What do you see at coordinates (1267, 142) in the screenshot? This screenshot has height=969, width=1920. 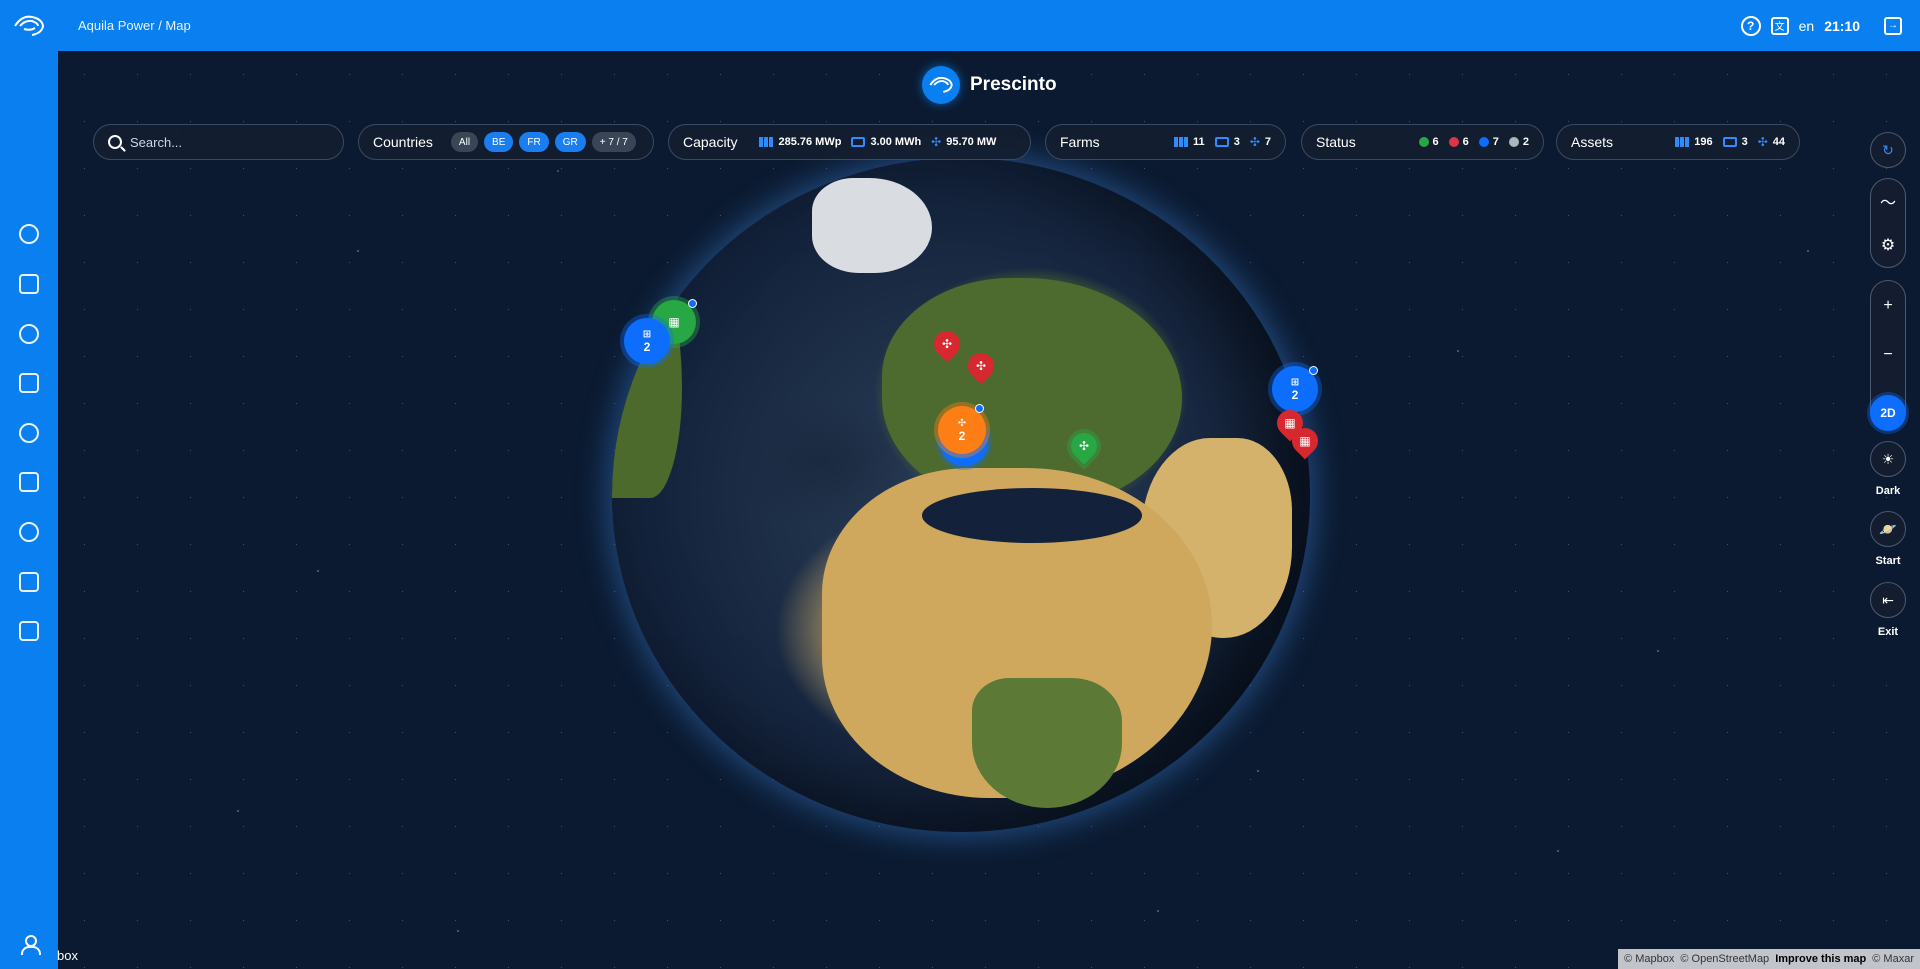 I see `farms-wind: 7` at bounding box center [1267, 142].